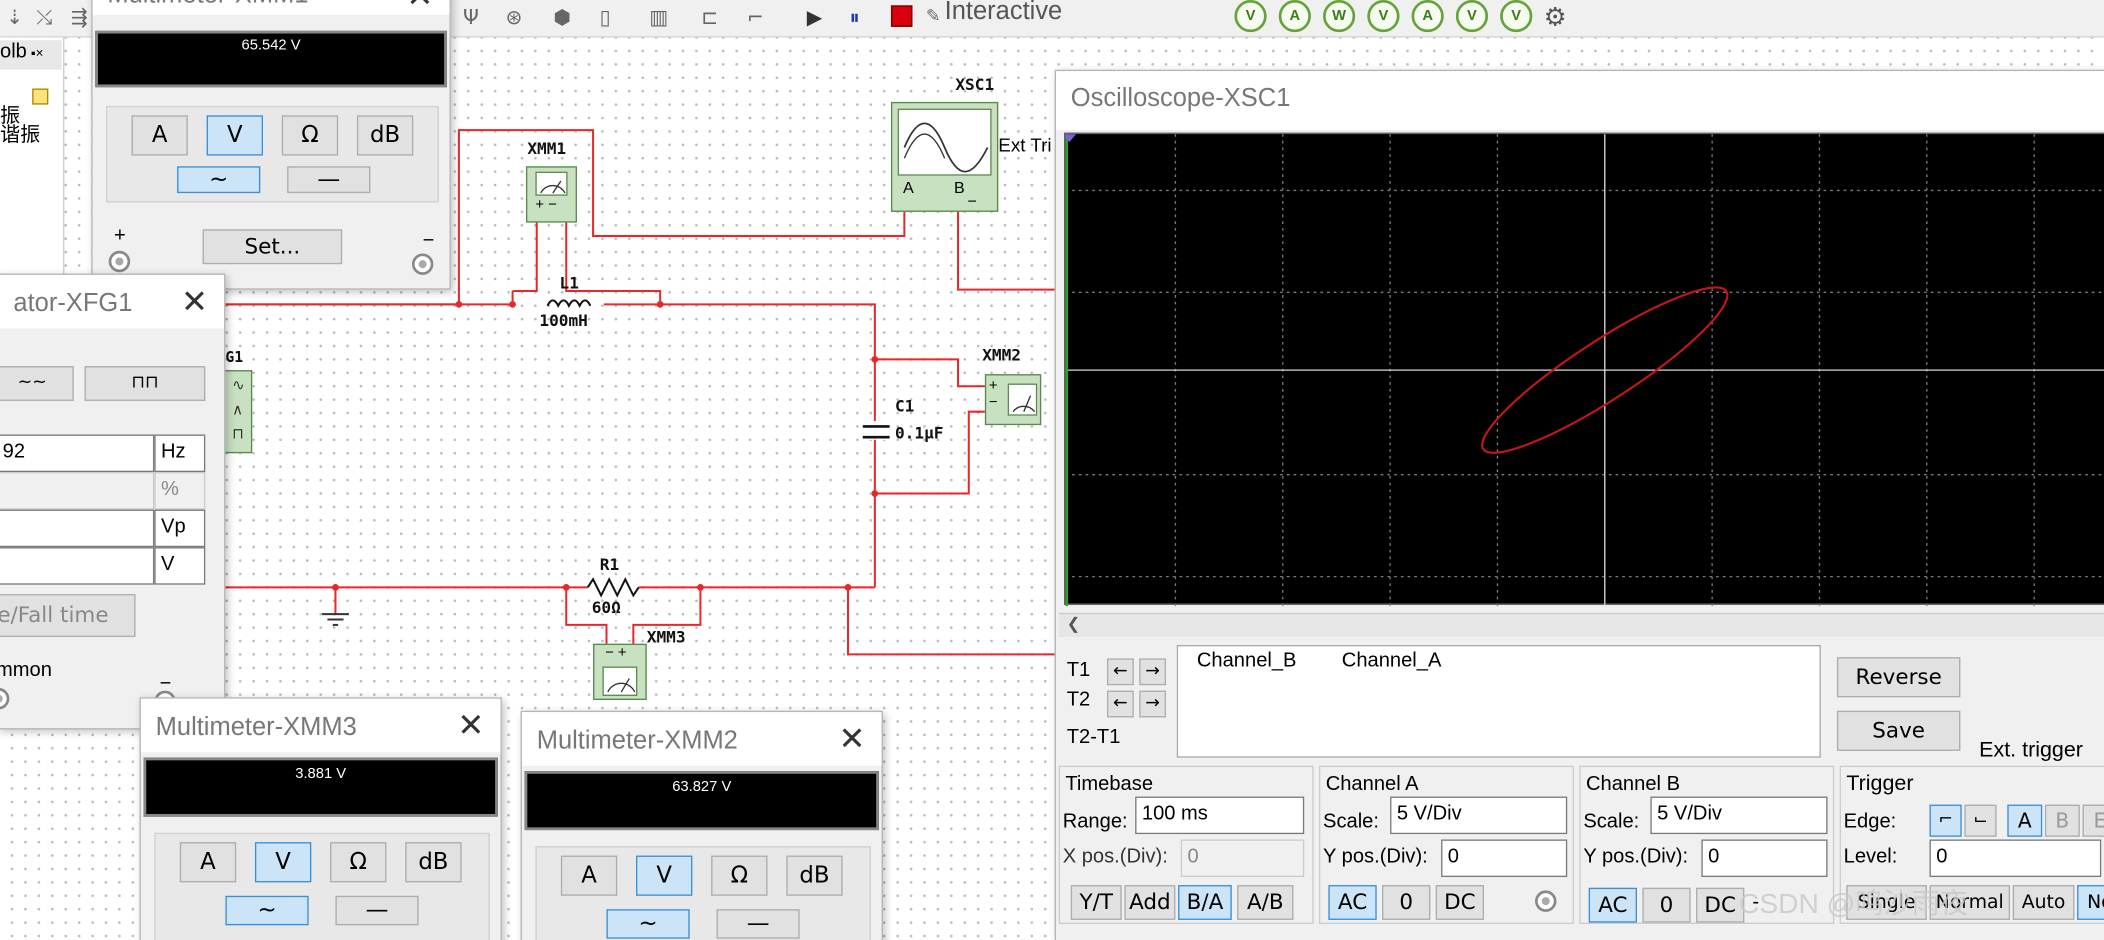 The image size is (2104, 940). Describe the element at coordinates (37, 383) in the screenshot. I see `xfg1-sine-wave-button: ~~` at that location.